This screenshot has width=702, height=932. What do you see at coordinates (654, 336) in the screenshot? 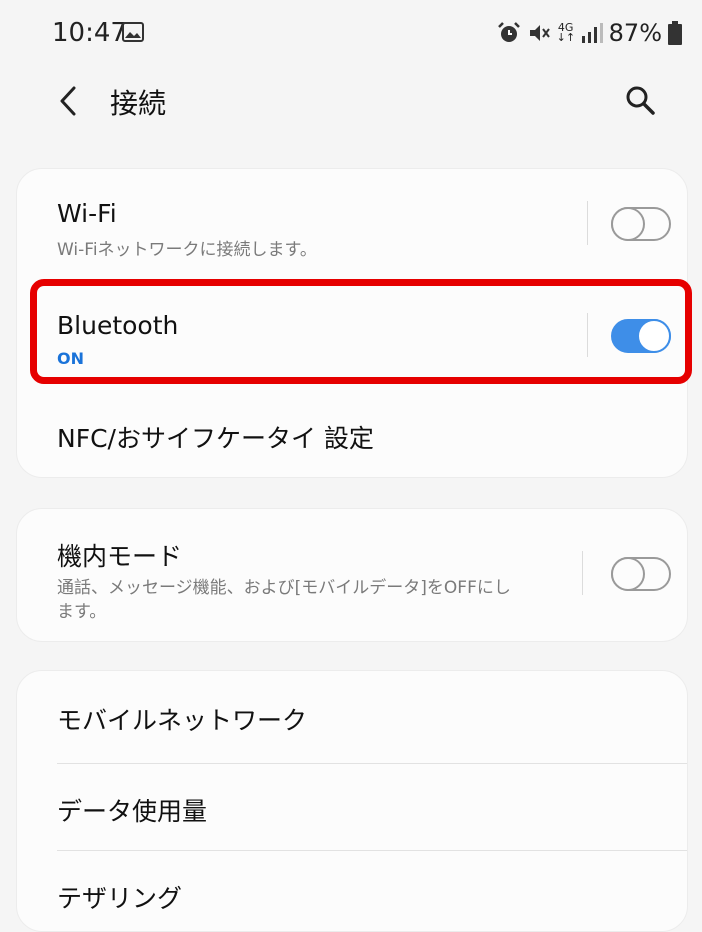
I see `bluetooth-toggle-knob` at bounding box center [654, 336].